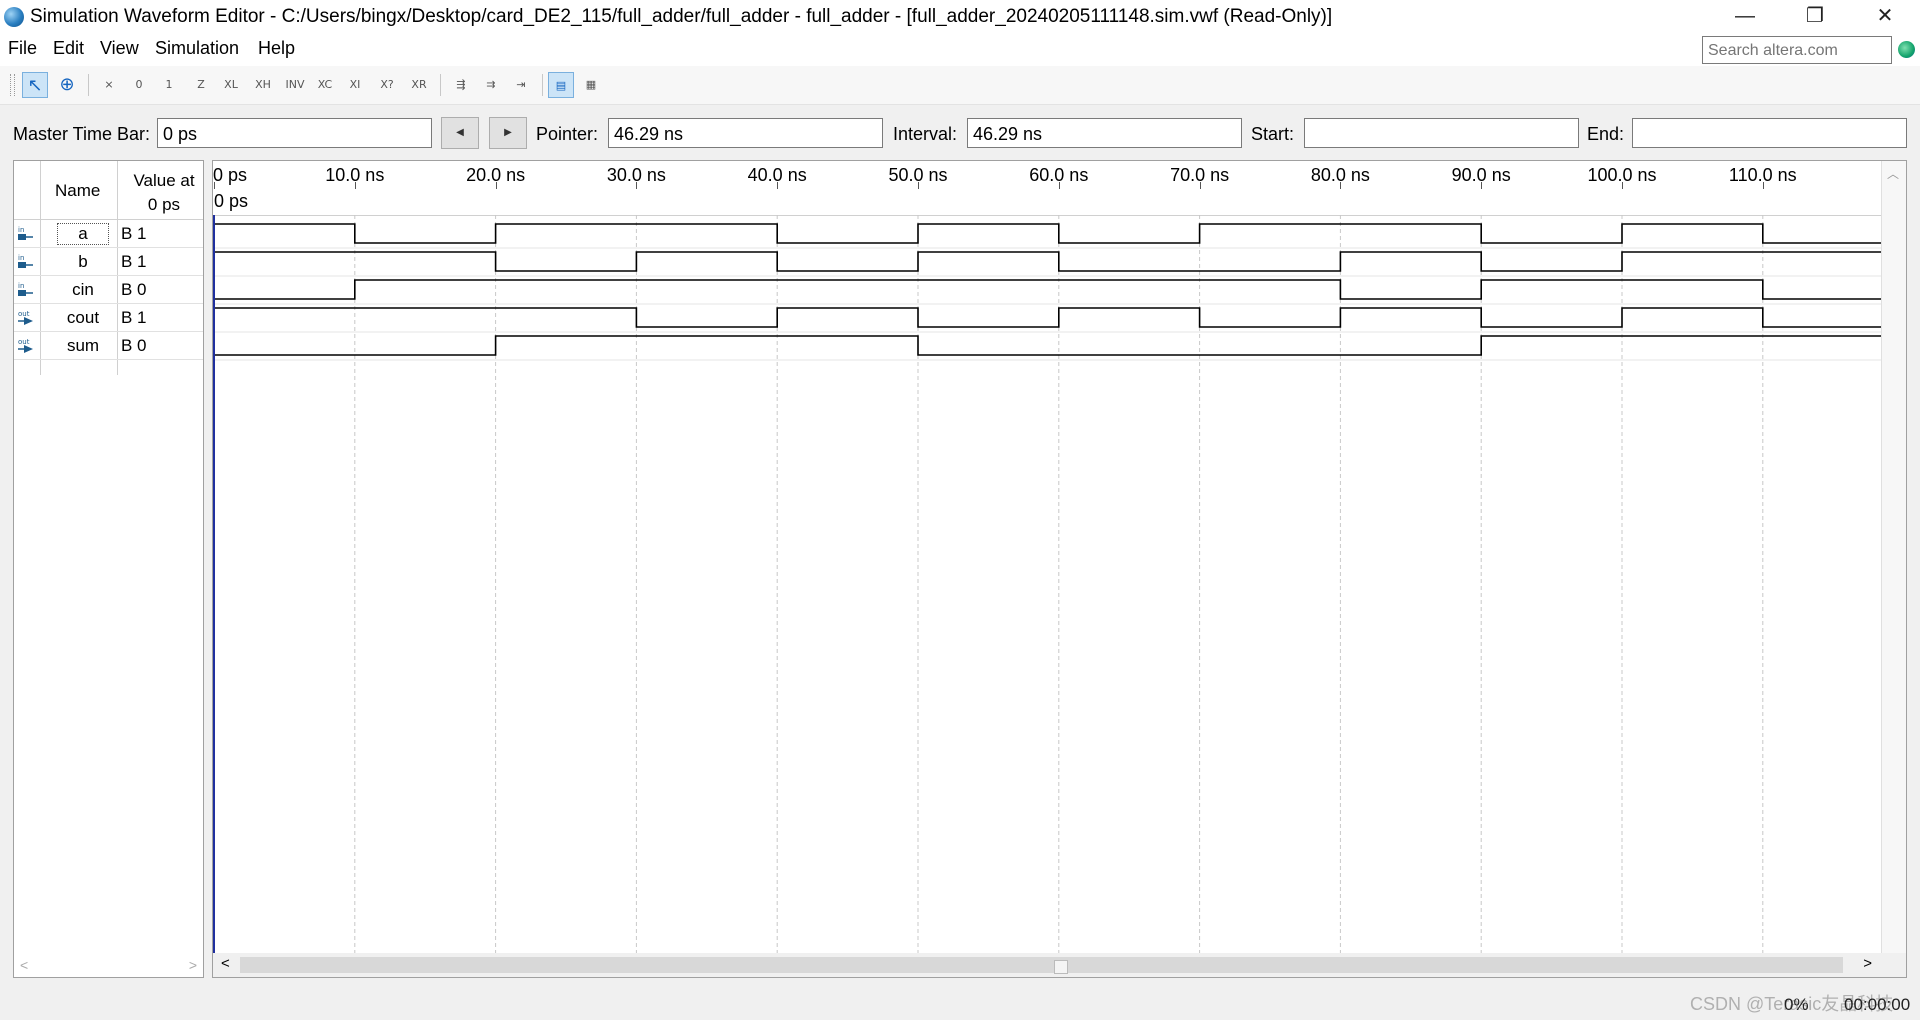 The width and height of the screenshot is (1920, 1020). I want to click on signal-row-sum: out sum B 0, so click(108, 346).